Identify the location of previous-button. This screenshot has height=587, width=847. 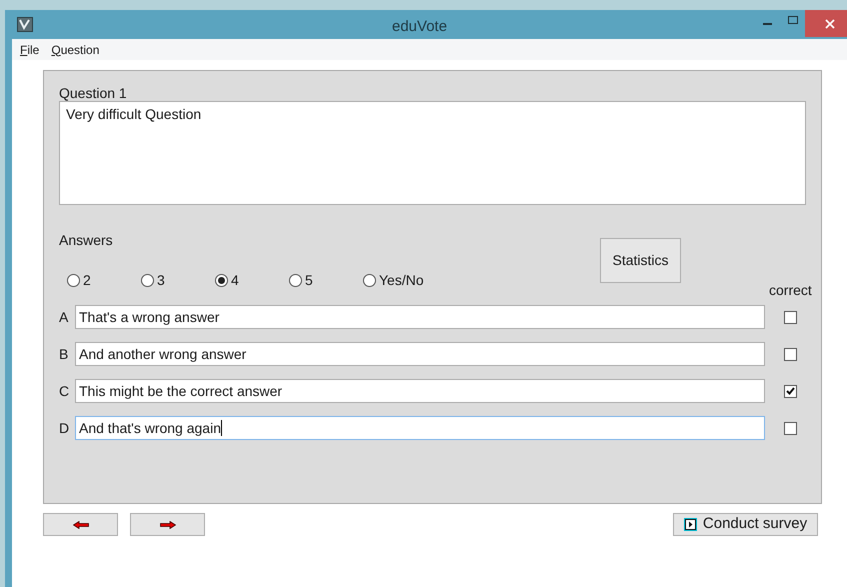
(80, 524).